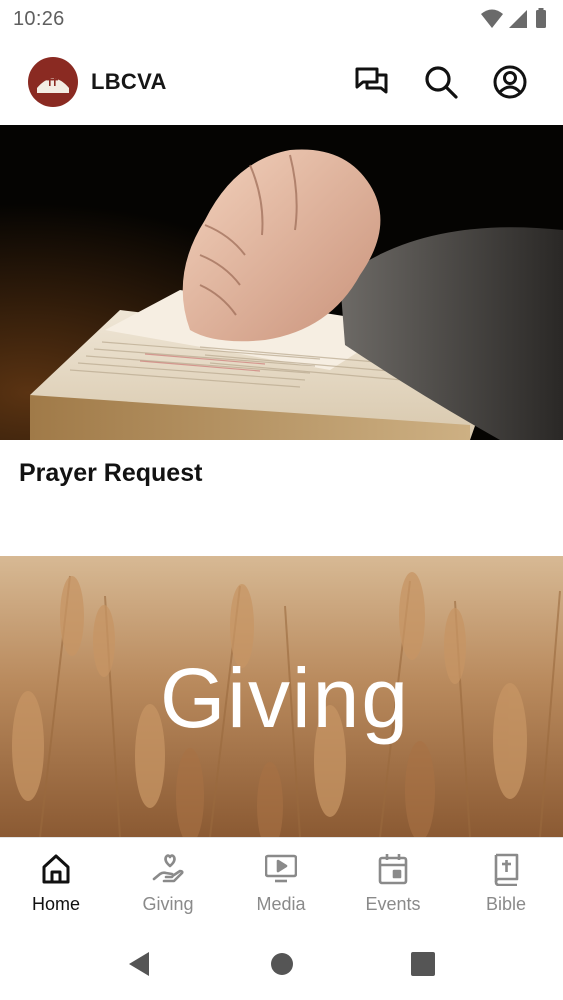  I want to click on system-nav-bar, so click(281, 962).